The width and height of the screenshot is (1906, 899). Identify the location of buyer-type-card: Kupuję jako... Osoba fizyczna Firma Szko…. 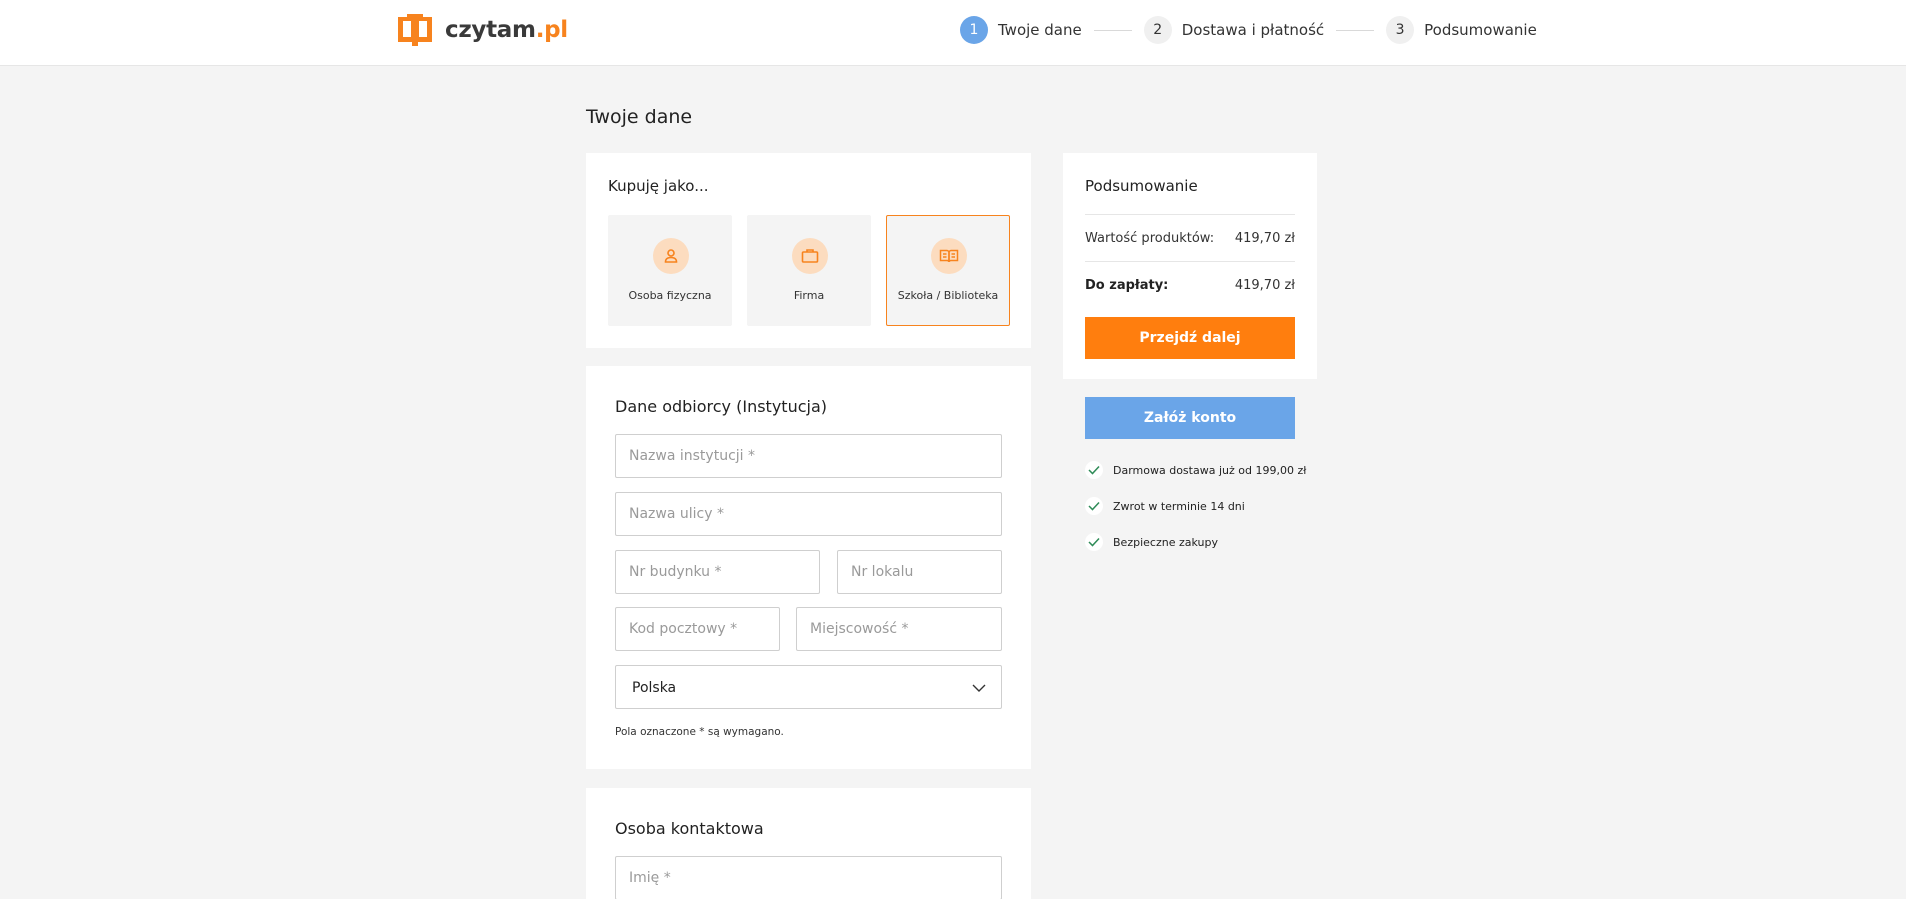
(808, 250).